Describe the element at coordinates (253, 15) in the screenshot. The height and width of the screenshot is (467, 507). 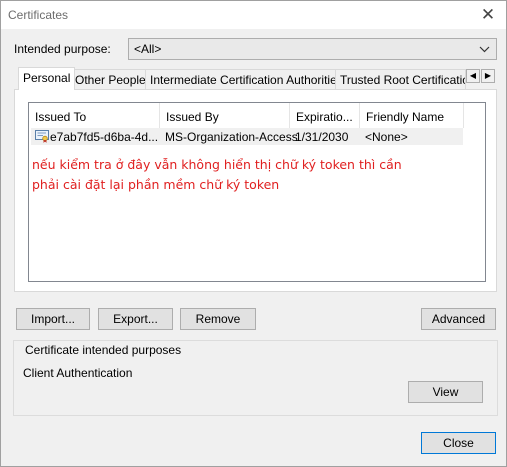
I see `title-bar: Certificates ✕` at that location.